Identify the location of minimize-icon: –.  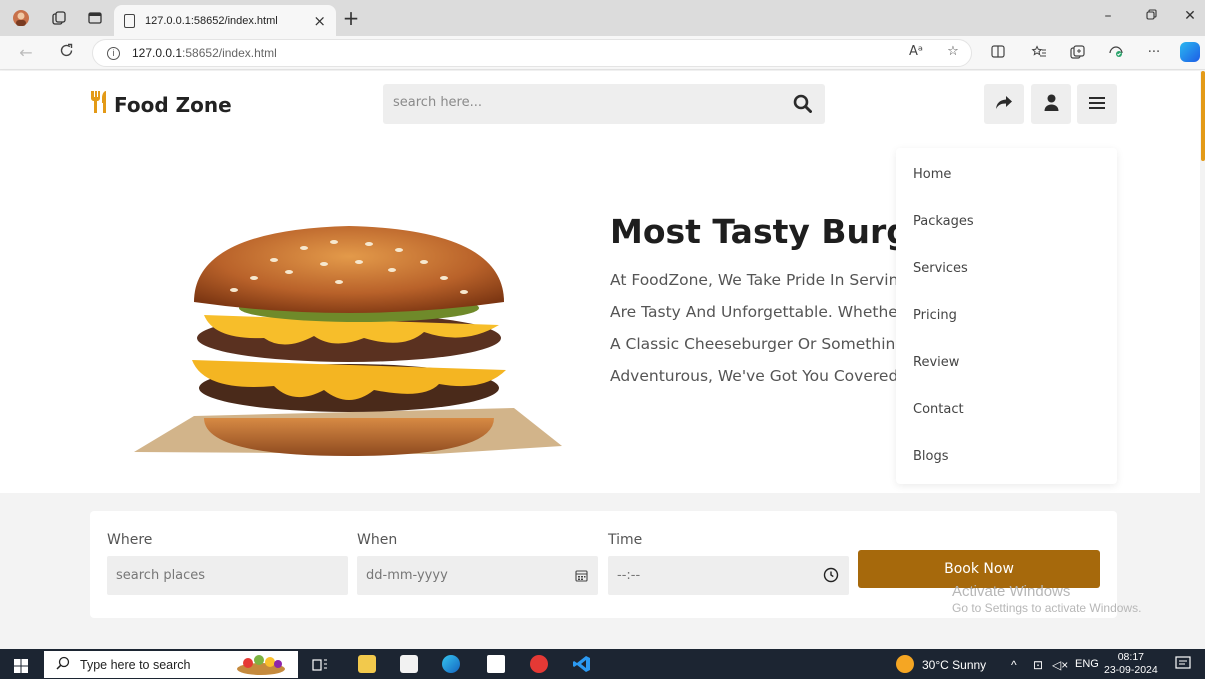
(1108, 16).